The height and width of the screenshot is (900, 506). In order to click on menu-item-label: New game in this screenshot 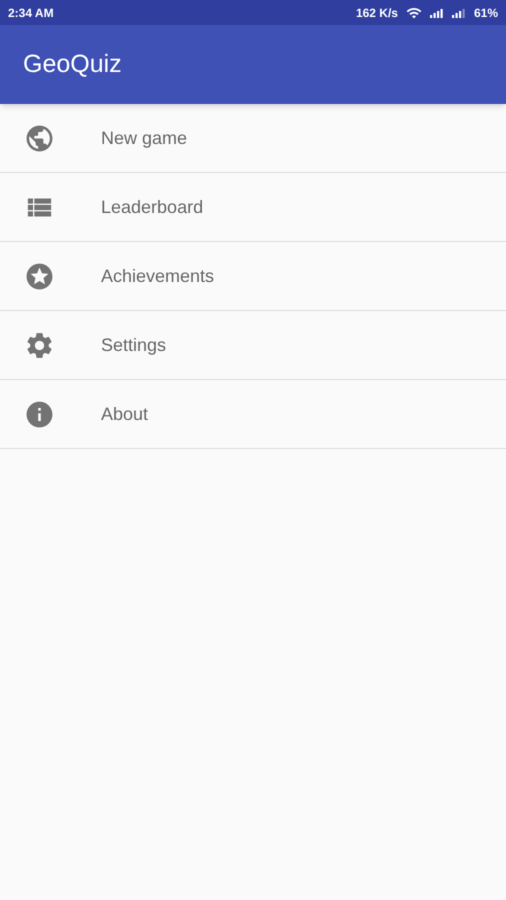, I will do `click(144, 138)`.